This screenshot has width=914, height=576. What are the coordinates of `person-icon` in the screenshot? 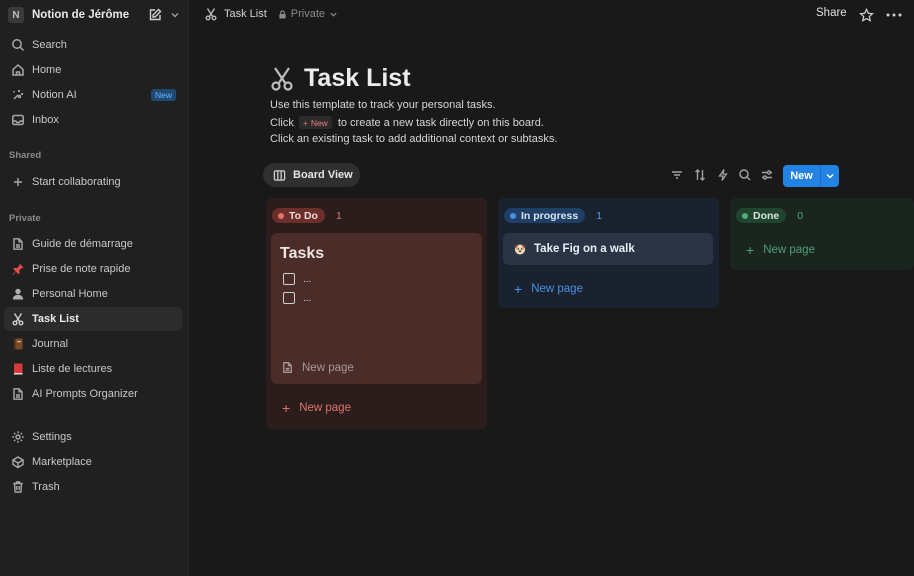 It's located at (18, 294).